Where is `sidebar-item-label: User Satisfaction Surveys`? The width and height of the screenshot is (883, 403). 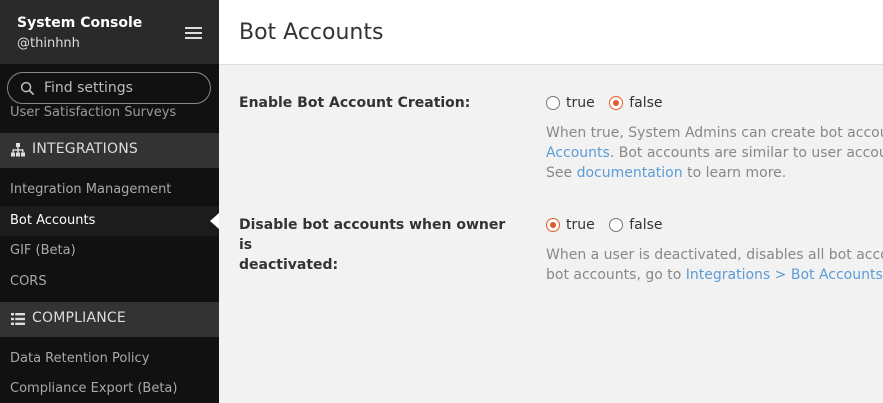
sidebar-item-label: User Satisfaction Surveys is located at coordinates (93, 112).